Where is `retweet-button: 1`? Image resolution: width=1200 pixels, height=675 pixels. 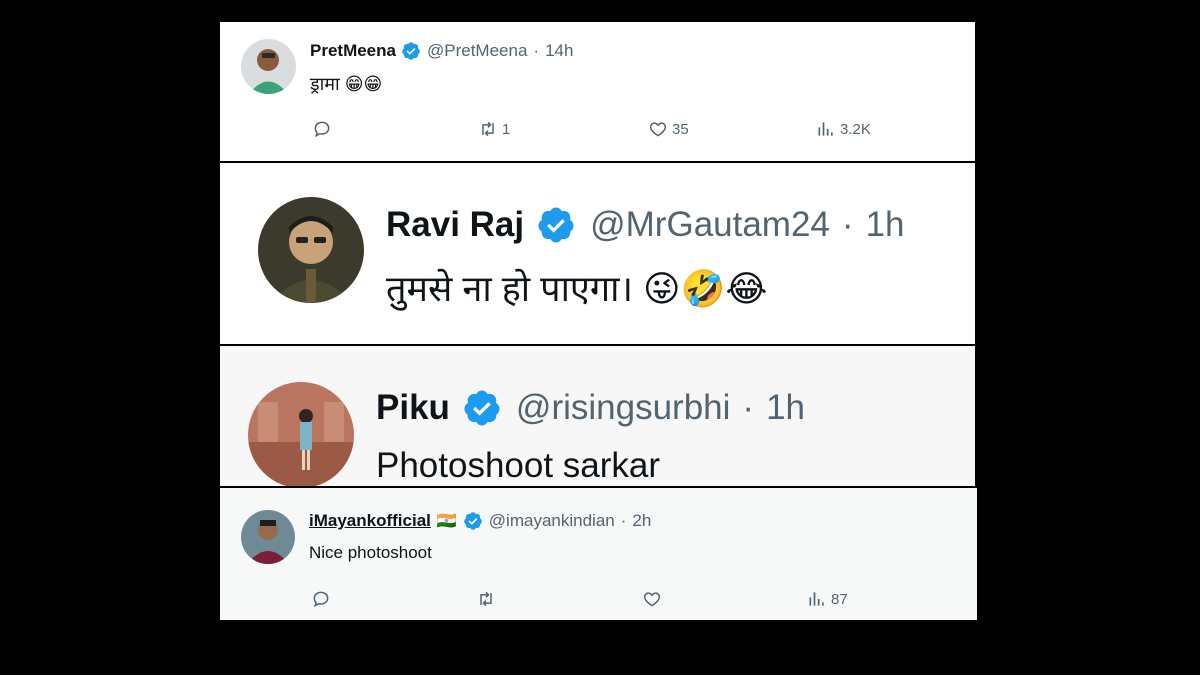 retweet-button: 1 is located at coordinates (494, 129).